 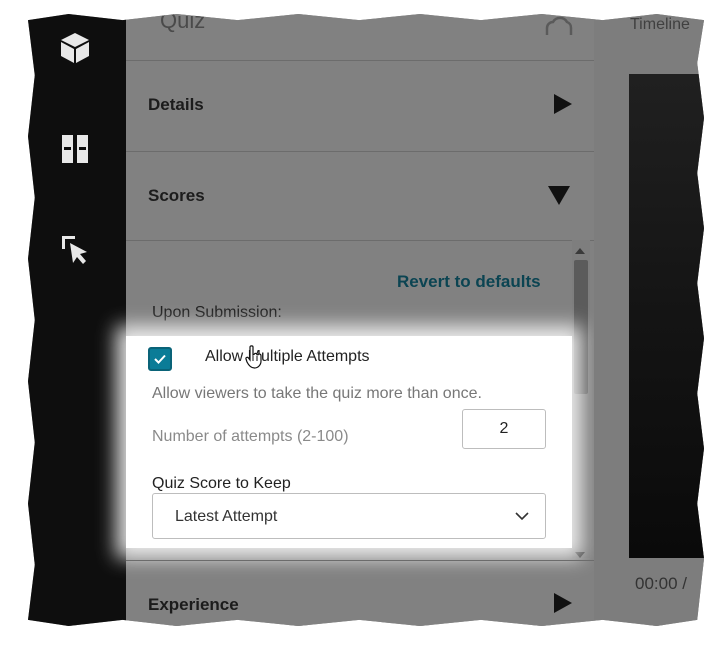 I want to click on divider, so click(x=360, y=240).